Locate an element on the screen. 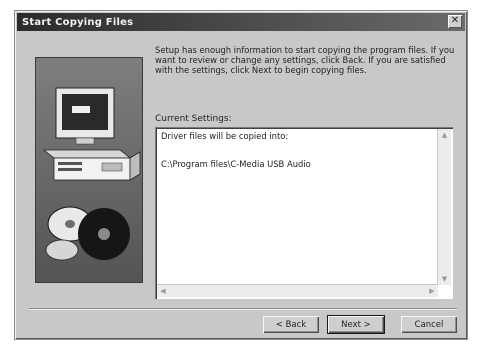 The image size is (481, 349). current-settings-label: Current Settings: is located at coordinates (193, 119).